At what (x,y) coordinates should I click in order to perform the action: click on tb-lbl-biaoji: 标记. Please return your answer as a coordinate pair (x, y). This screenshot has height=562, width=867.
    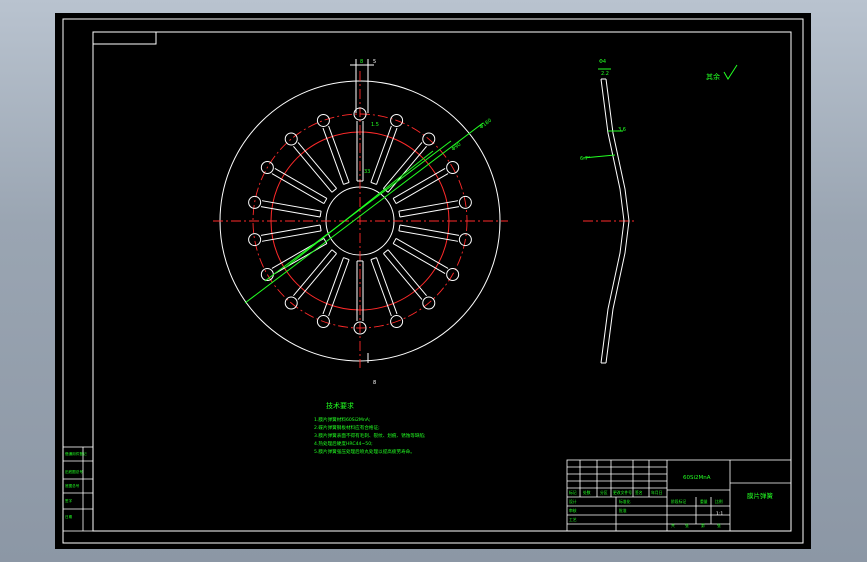
    Looking at the image, I should click on (573, 492).